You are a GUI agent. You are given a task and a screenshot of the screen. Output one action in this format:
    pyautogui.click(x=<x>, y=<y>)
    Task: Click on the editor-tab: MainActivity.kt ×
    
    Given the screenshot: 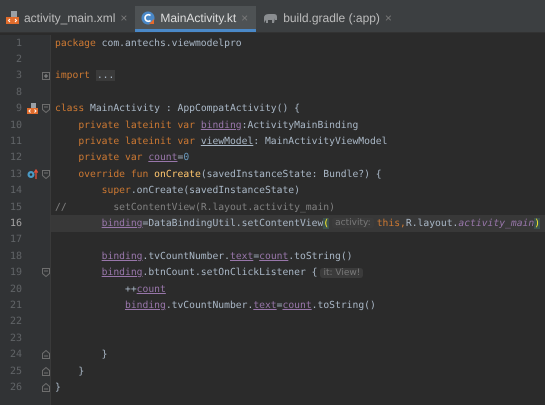 What is the action you would take?
    pyautogui.click(x=195, y=19)
    